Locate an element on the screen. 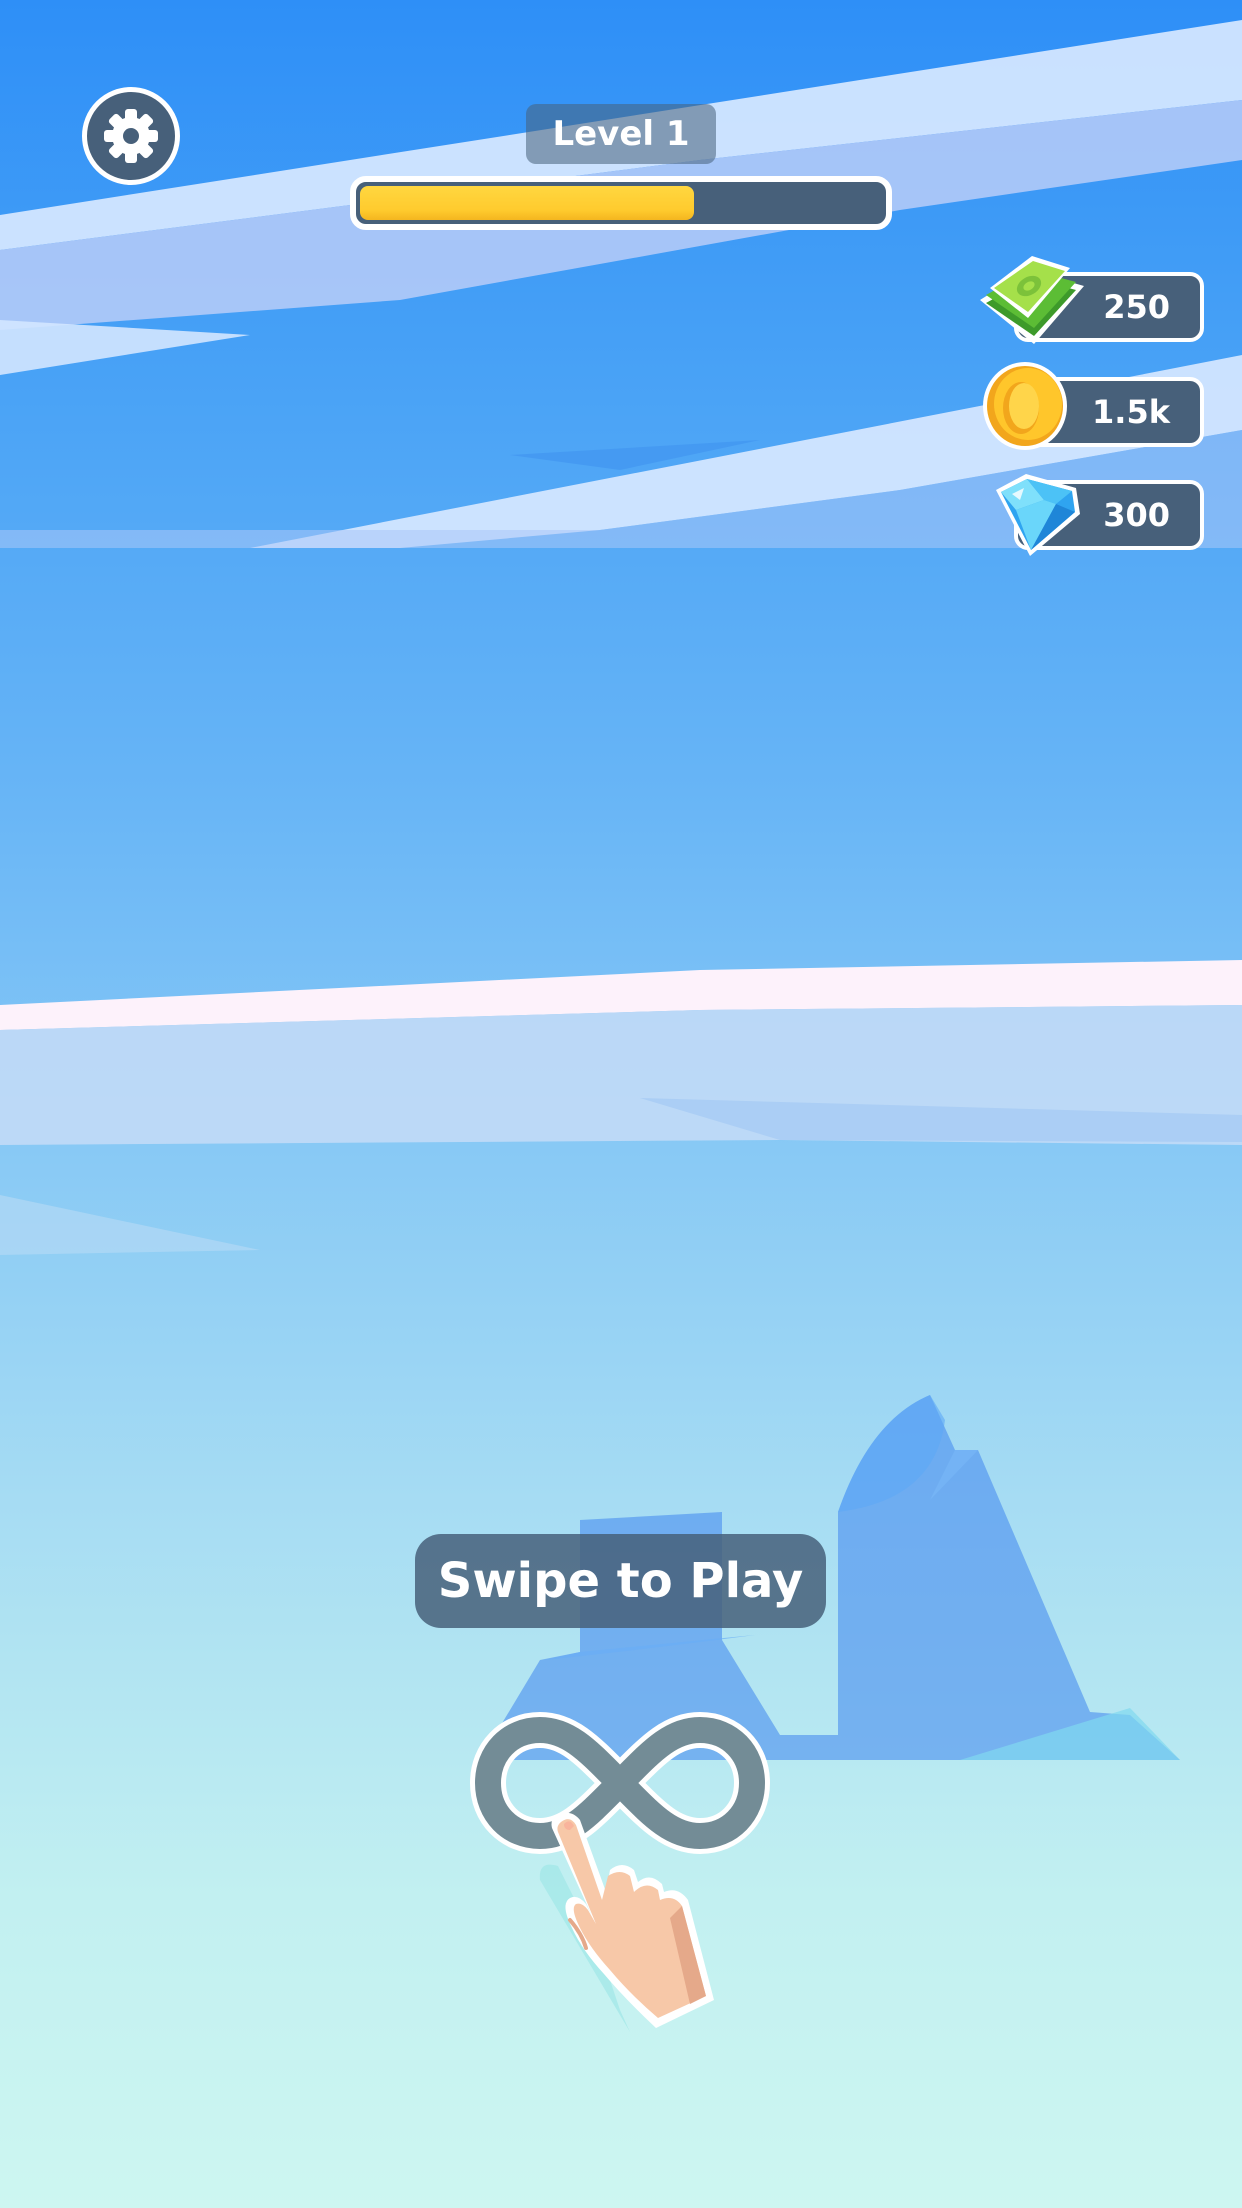 The height and width of the screenshot is (2208, 1242). cash-amount: 250 is located at coordinates (1136, 307).